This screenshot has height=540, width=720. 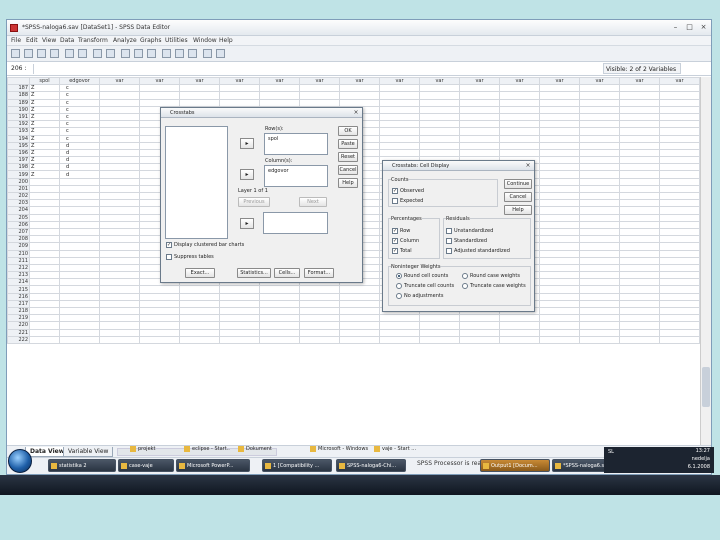 I want to click on row-number: 217, so click(x=18, y=304).